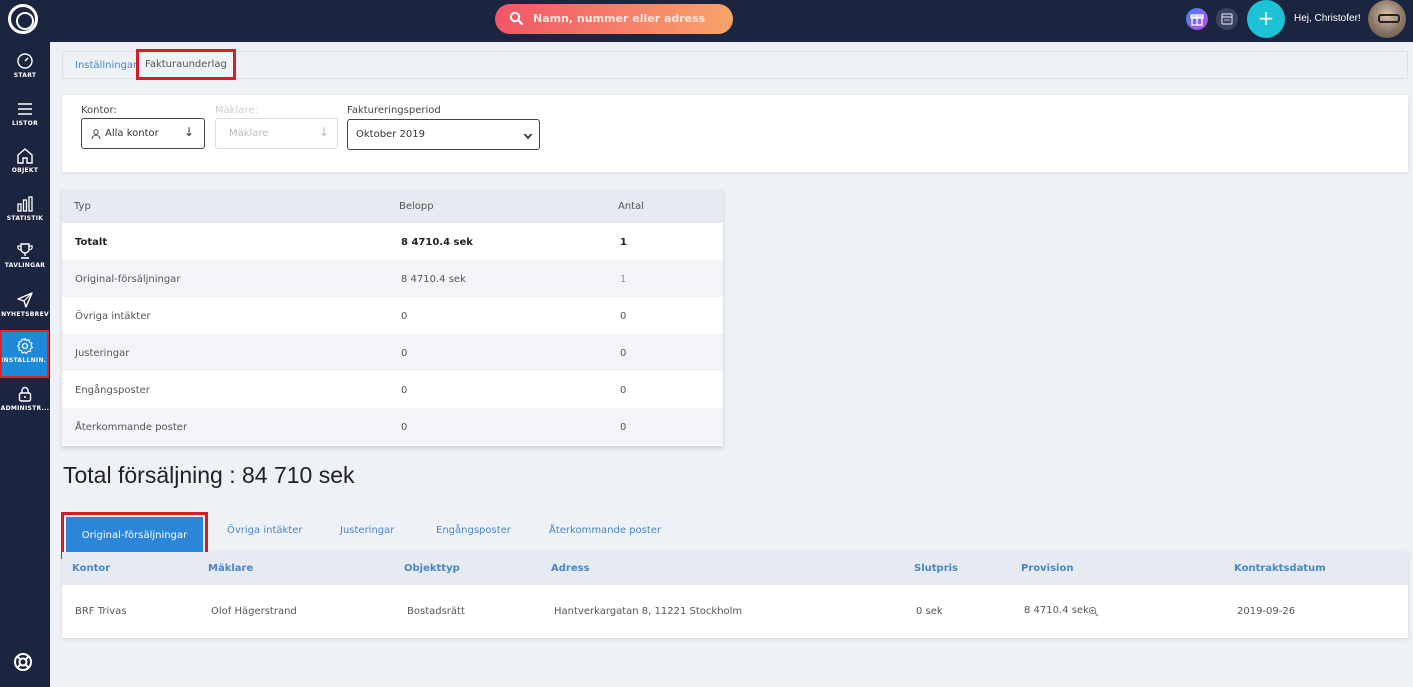  Describe the element at coordinates (25, 314) in the screenshot. I see `sidebar-item-label: NYHETSBREV` at that location.